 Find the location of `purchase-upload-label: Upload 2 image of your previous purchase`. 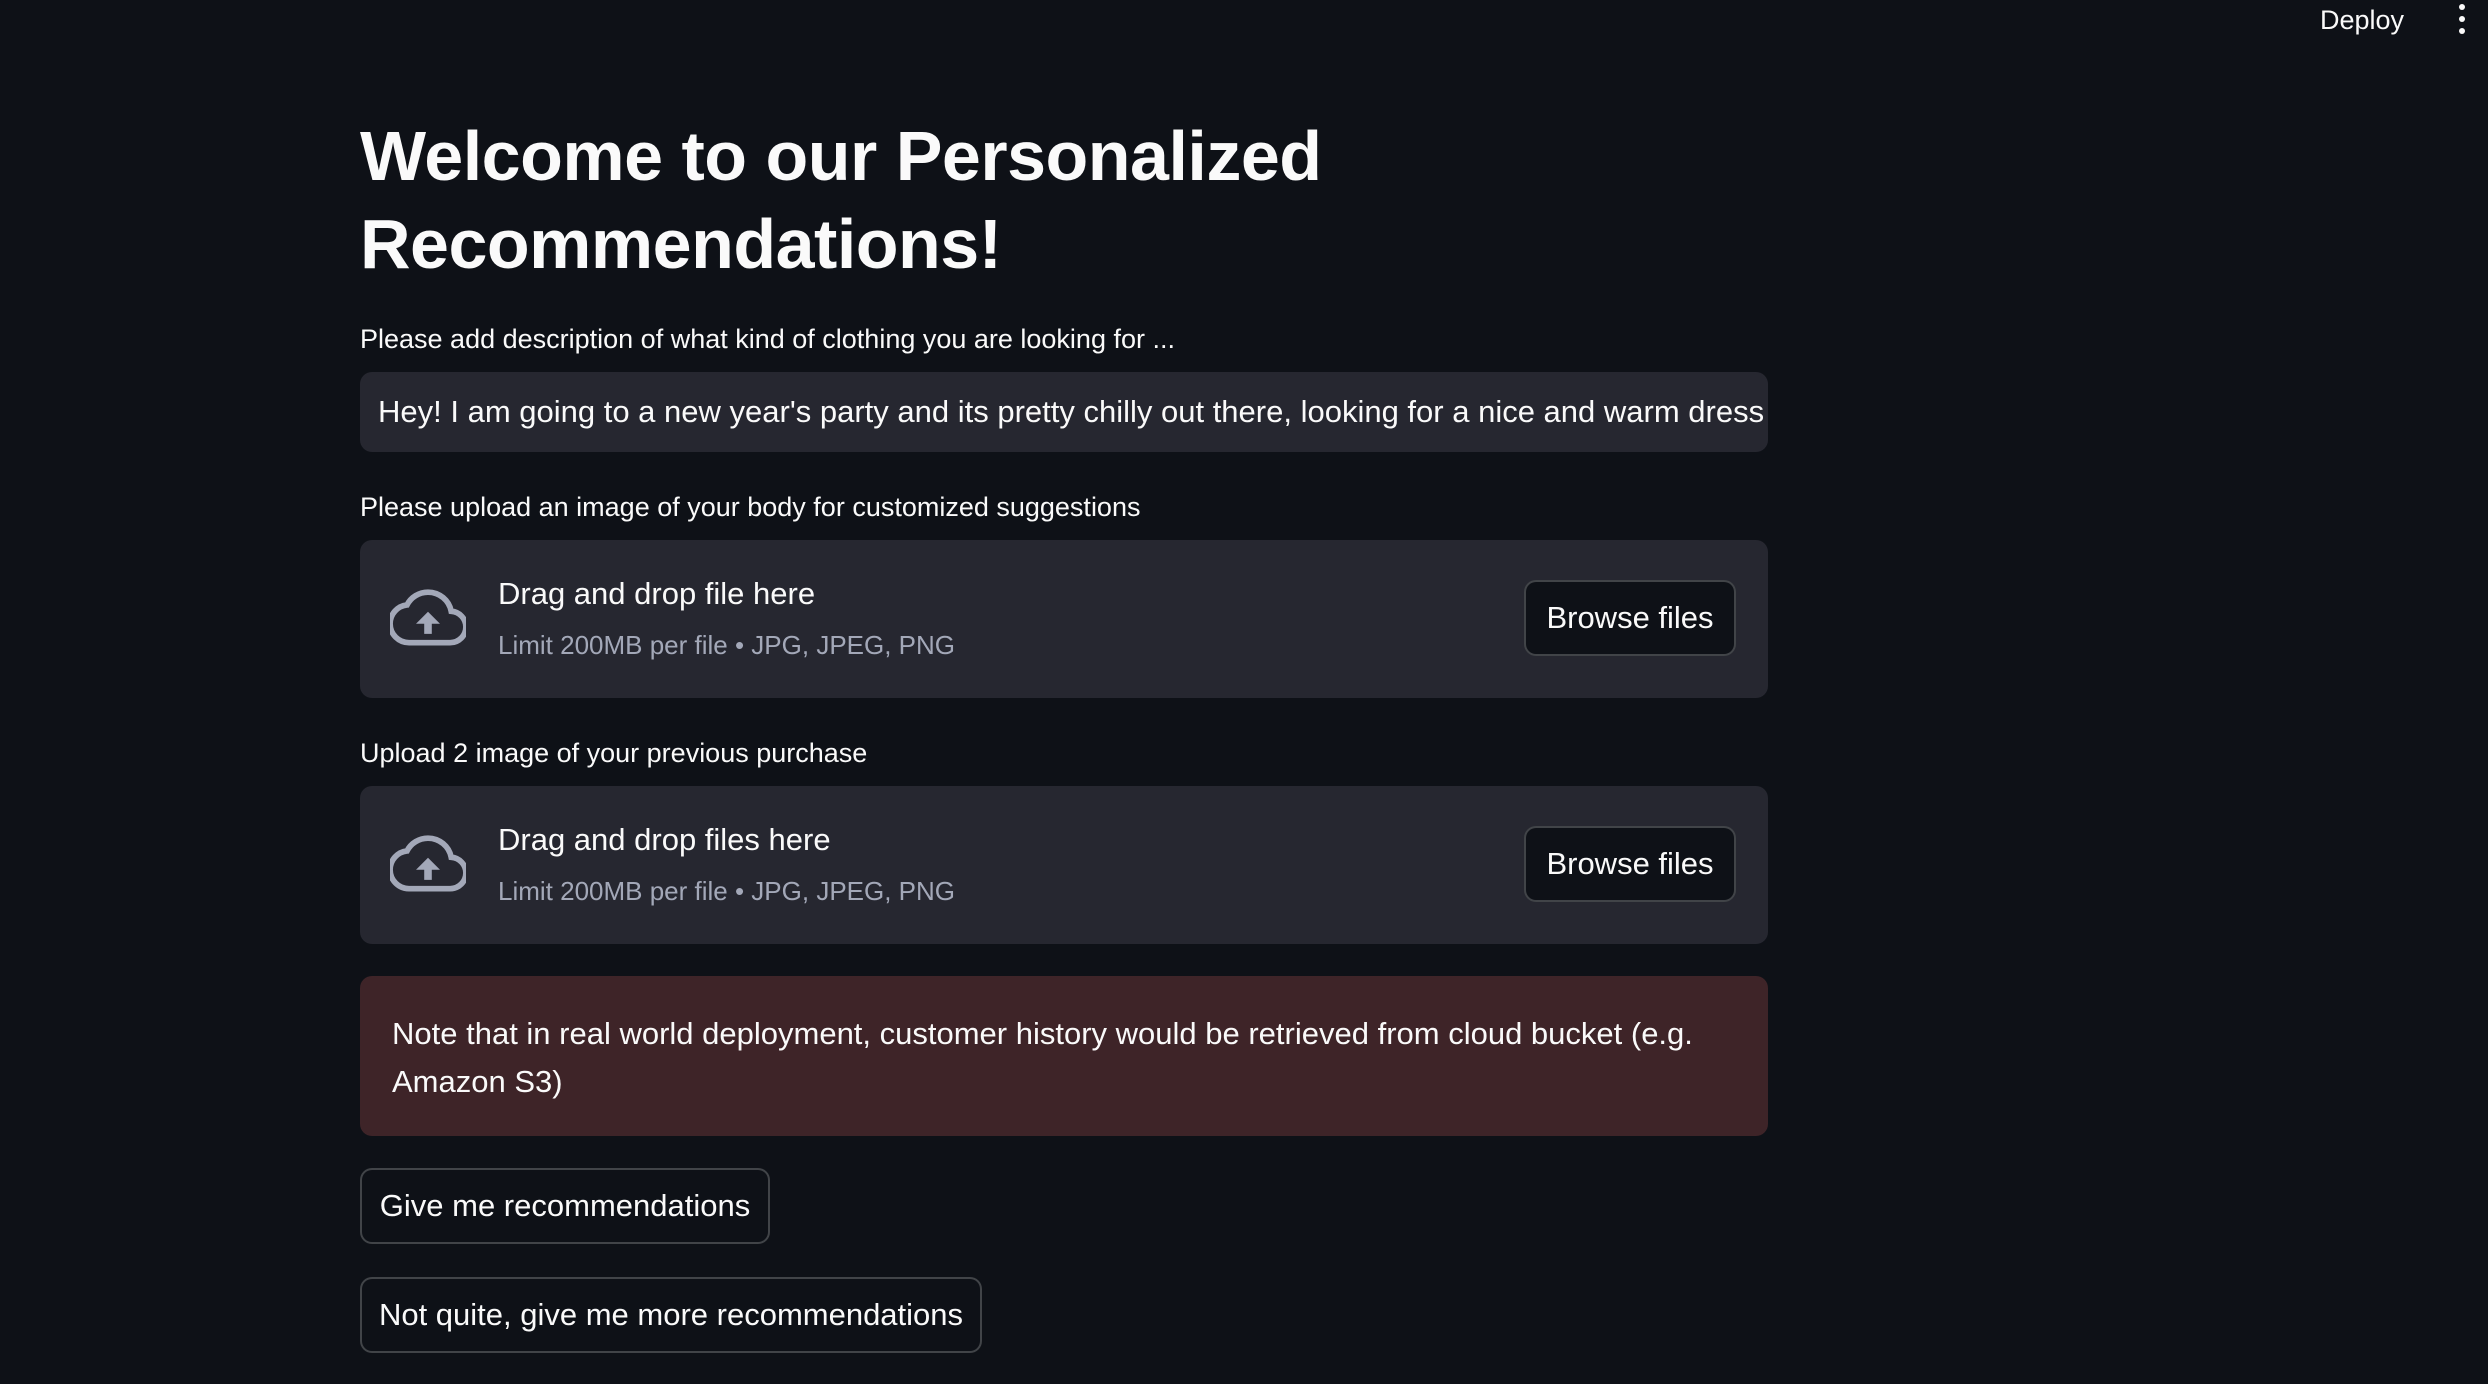

purchase-upload-label: Upload 2 image of your previous purchase is located at coordinates (614, 753).